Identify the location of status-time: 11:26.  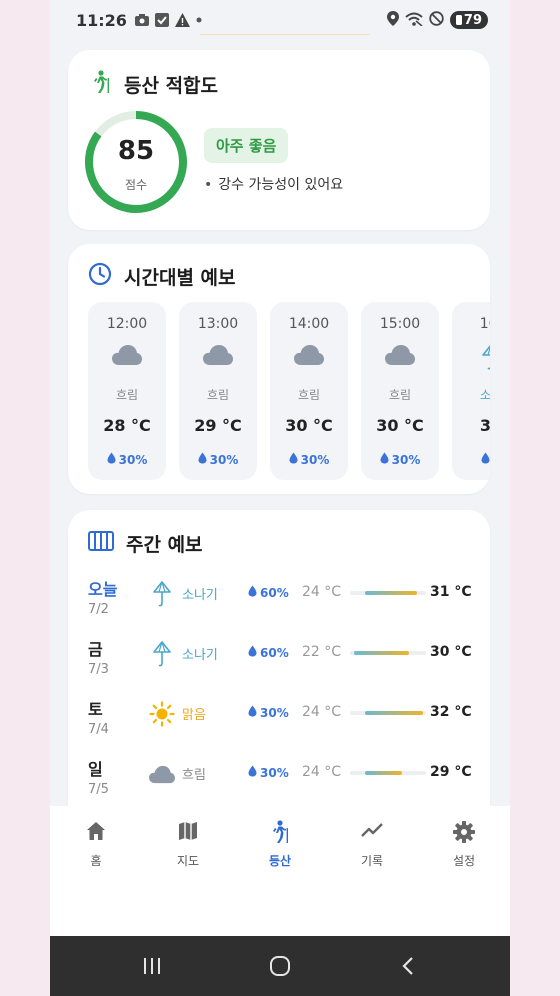
(101, 20).